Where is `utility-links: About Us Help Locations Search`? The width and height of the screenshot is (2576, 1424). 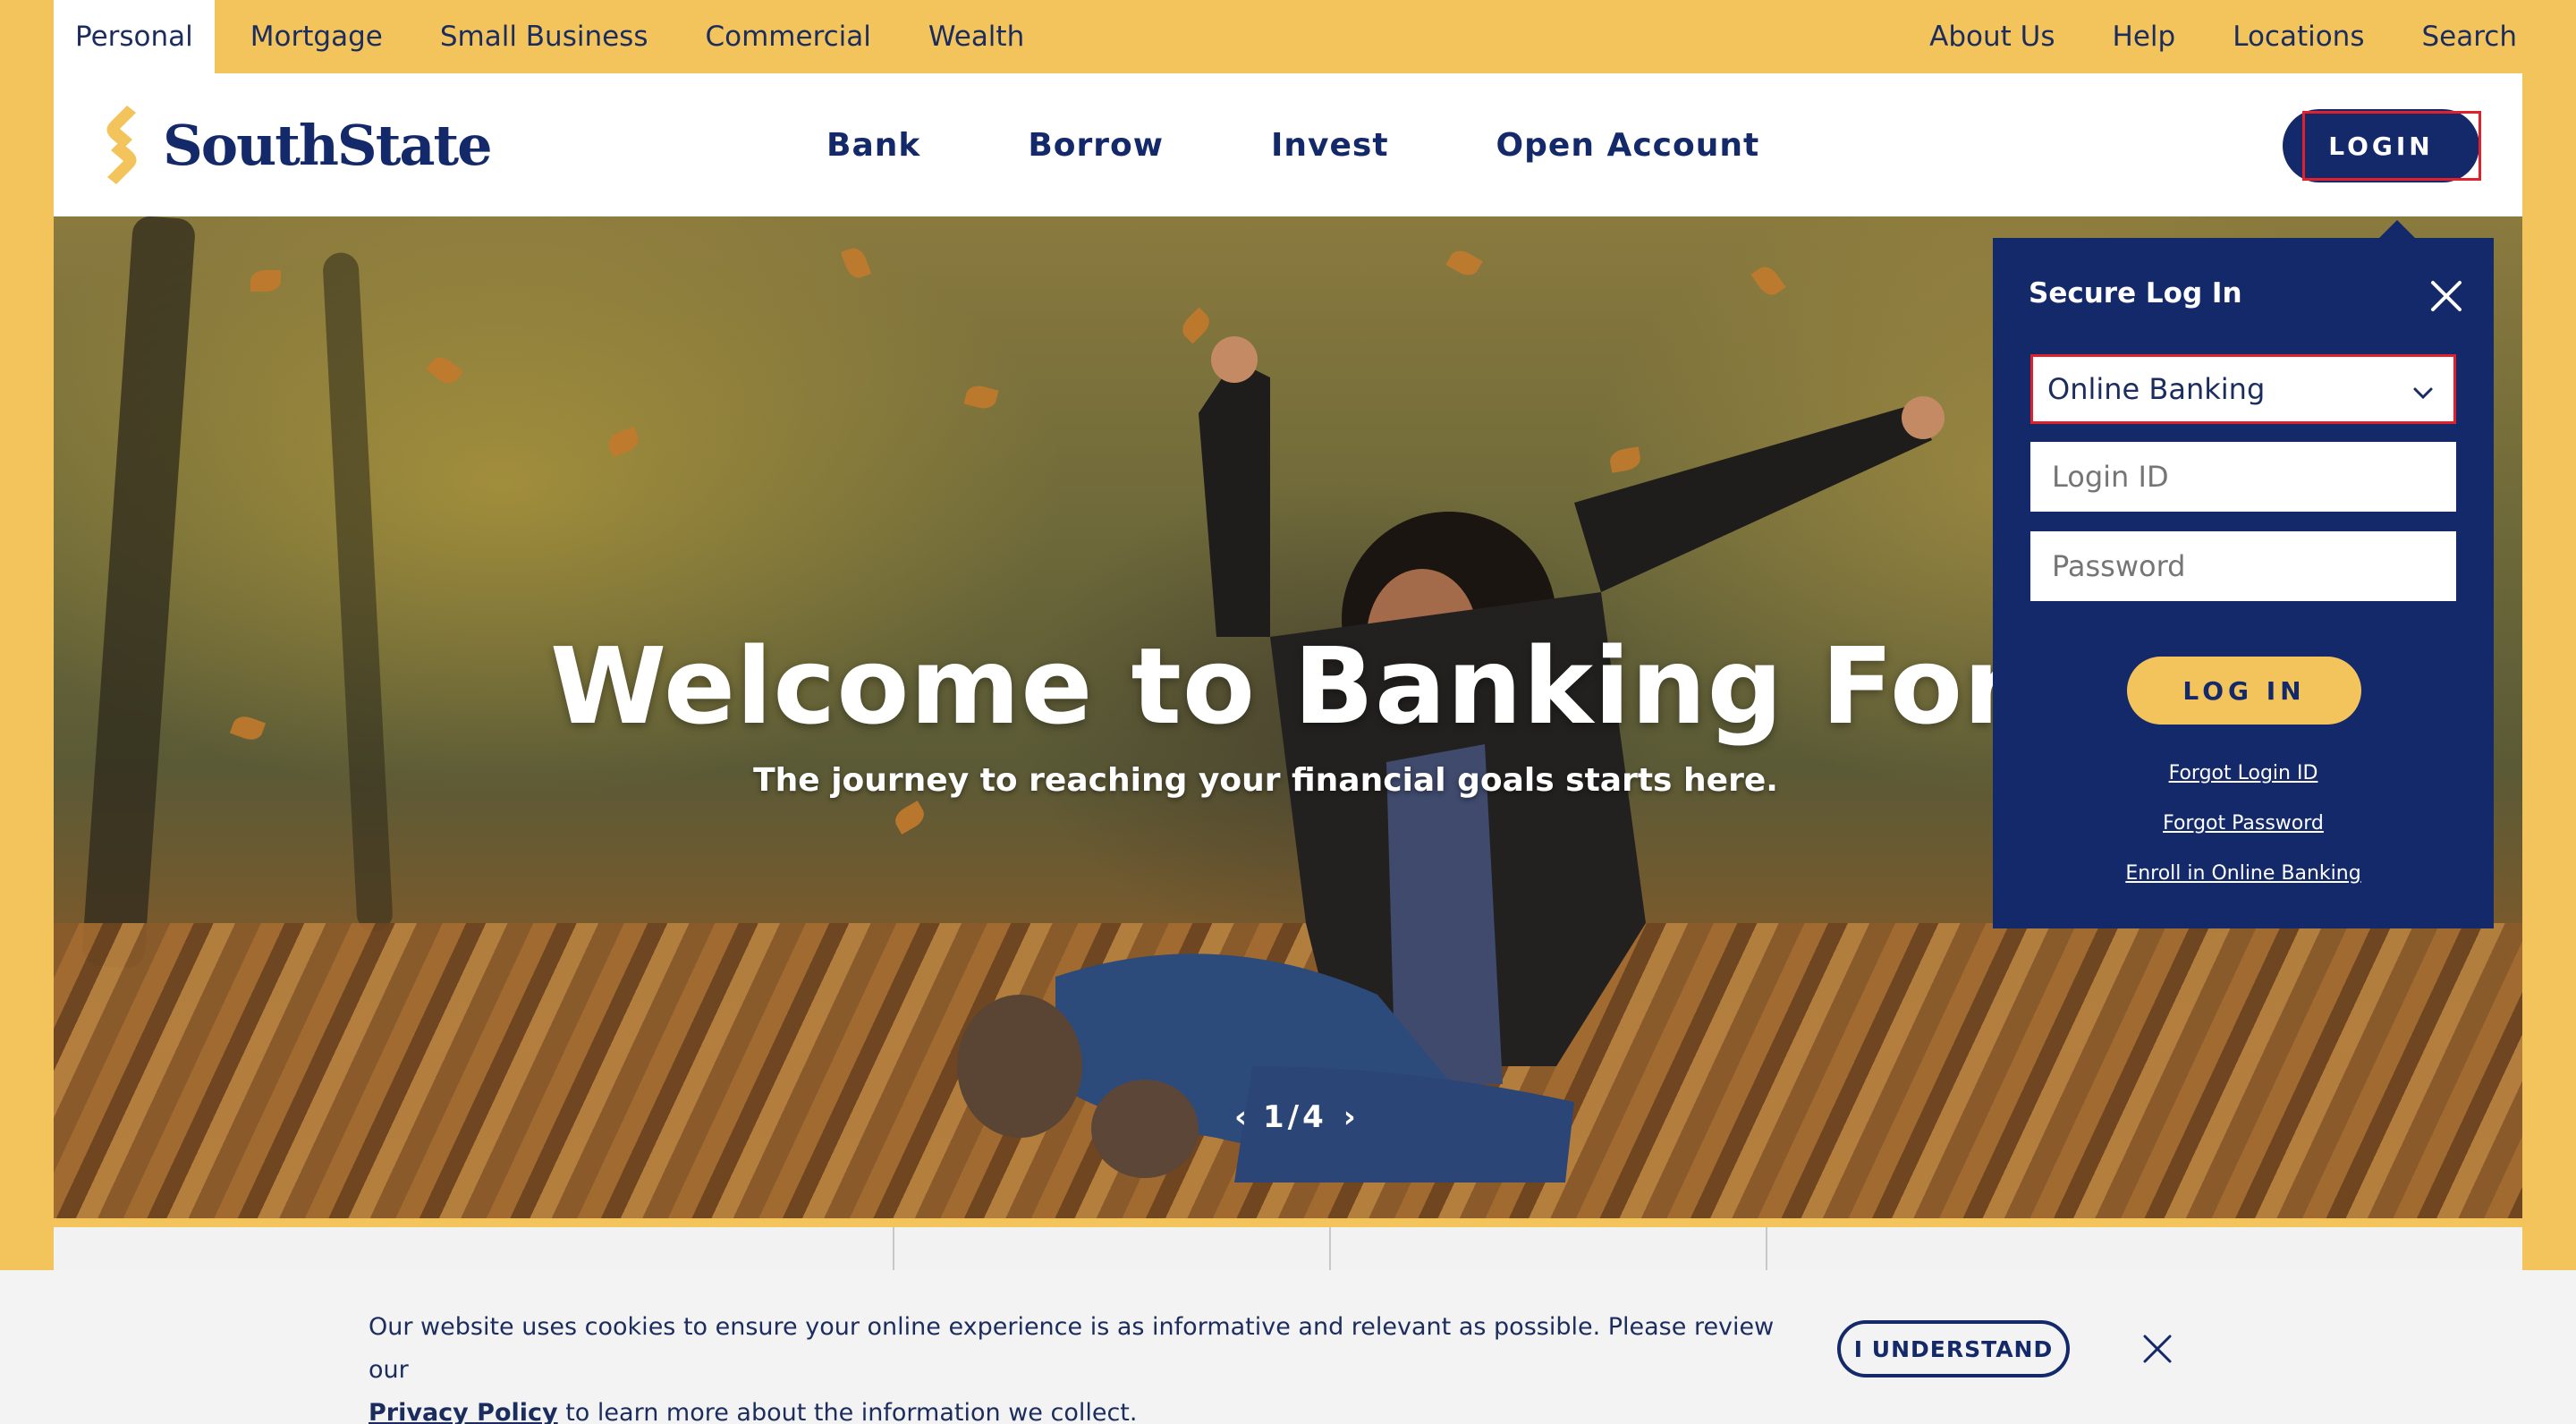 utility-links: About Us Help Locations Search is located at coordinates (2194, 36).